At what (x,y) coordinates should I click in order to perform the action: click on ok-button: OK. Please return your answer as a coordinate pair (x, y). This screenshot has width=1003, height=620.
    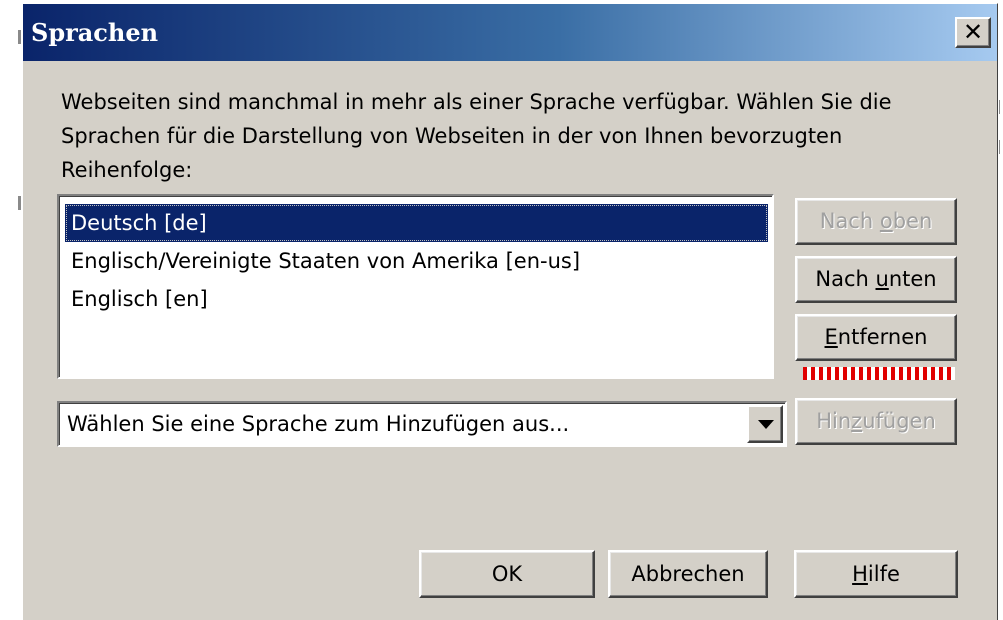
    Looking at the image, I should click on (507, 574).